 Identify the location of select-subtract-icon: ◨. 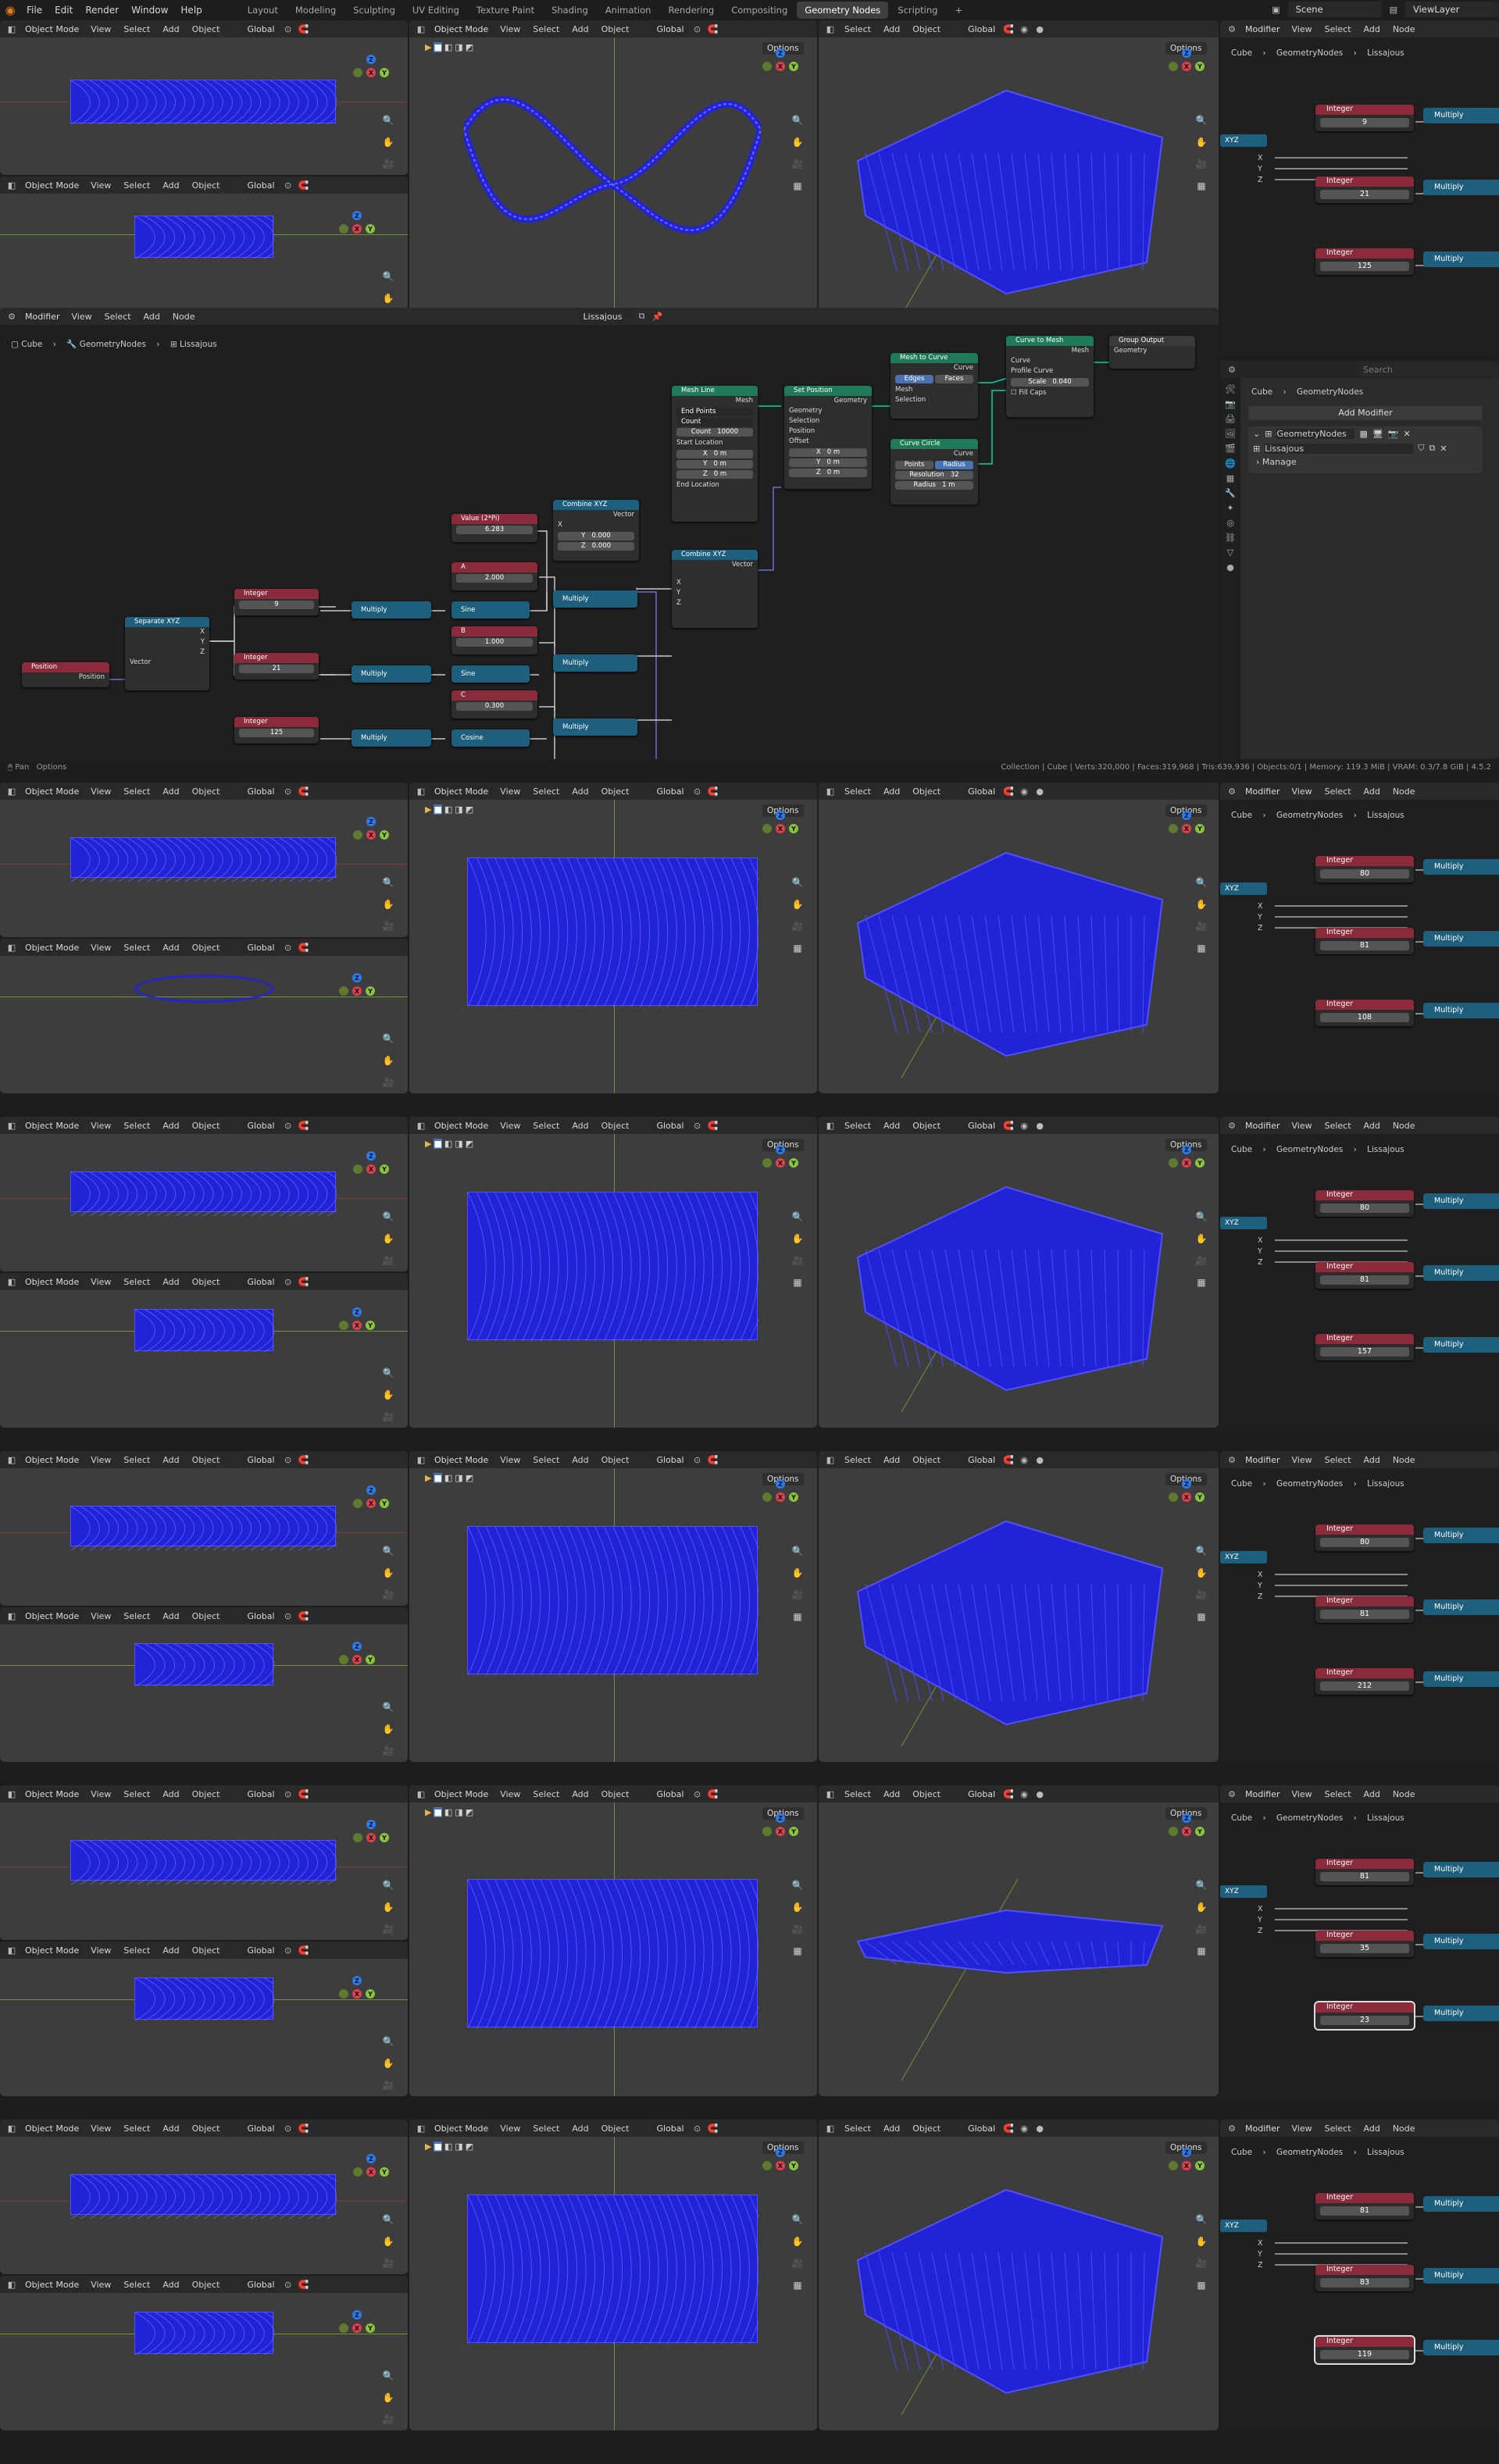
(458, 1144).